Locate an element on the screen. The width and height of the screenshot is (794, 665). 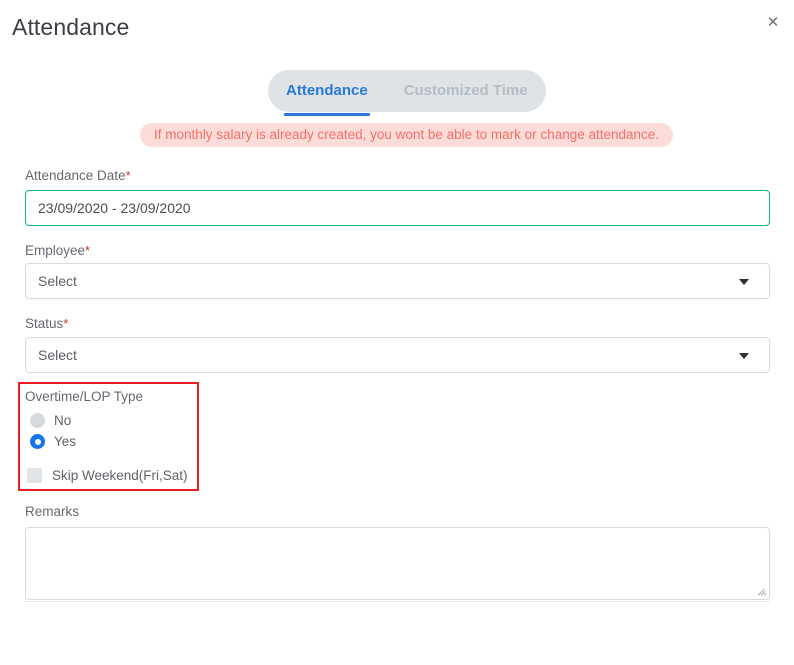
tab-bar: Attendance Customized Time is located at coordinates (407, 93).